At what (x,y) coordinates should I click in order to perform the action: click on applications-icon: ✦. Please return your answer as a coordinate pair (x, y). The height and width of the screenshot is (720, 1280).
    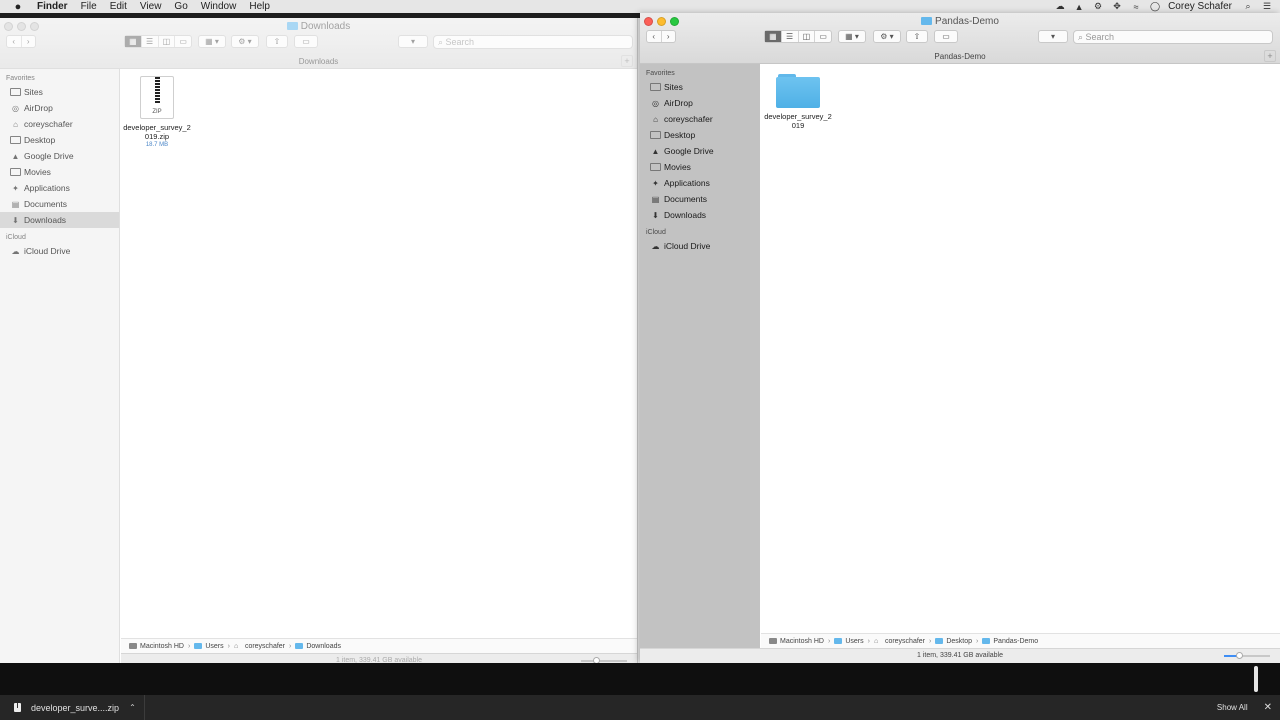
    Looking at the image, I should click on (15, 188).